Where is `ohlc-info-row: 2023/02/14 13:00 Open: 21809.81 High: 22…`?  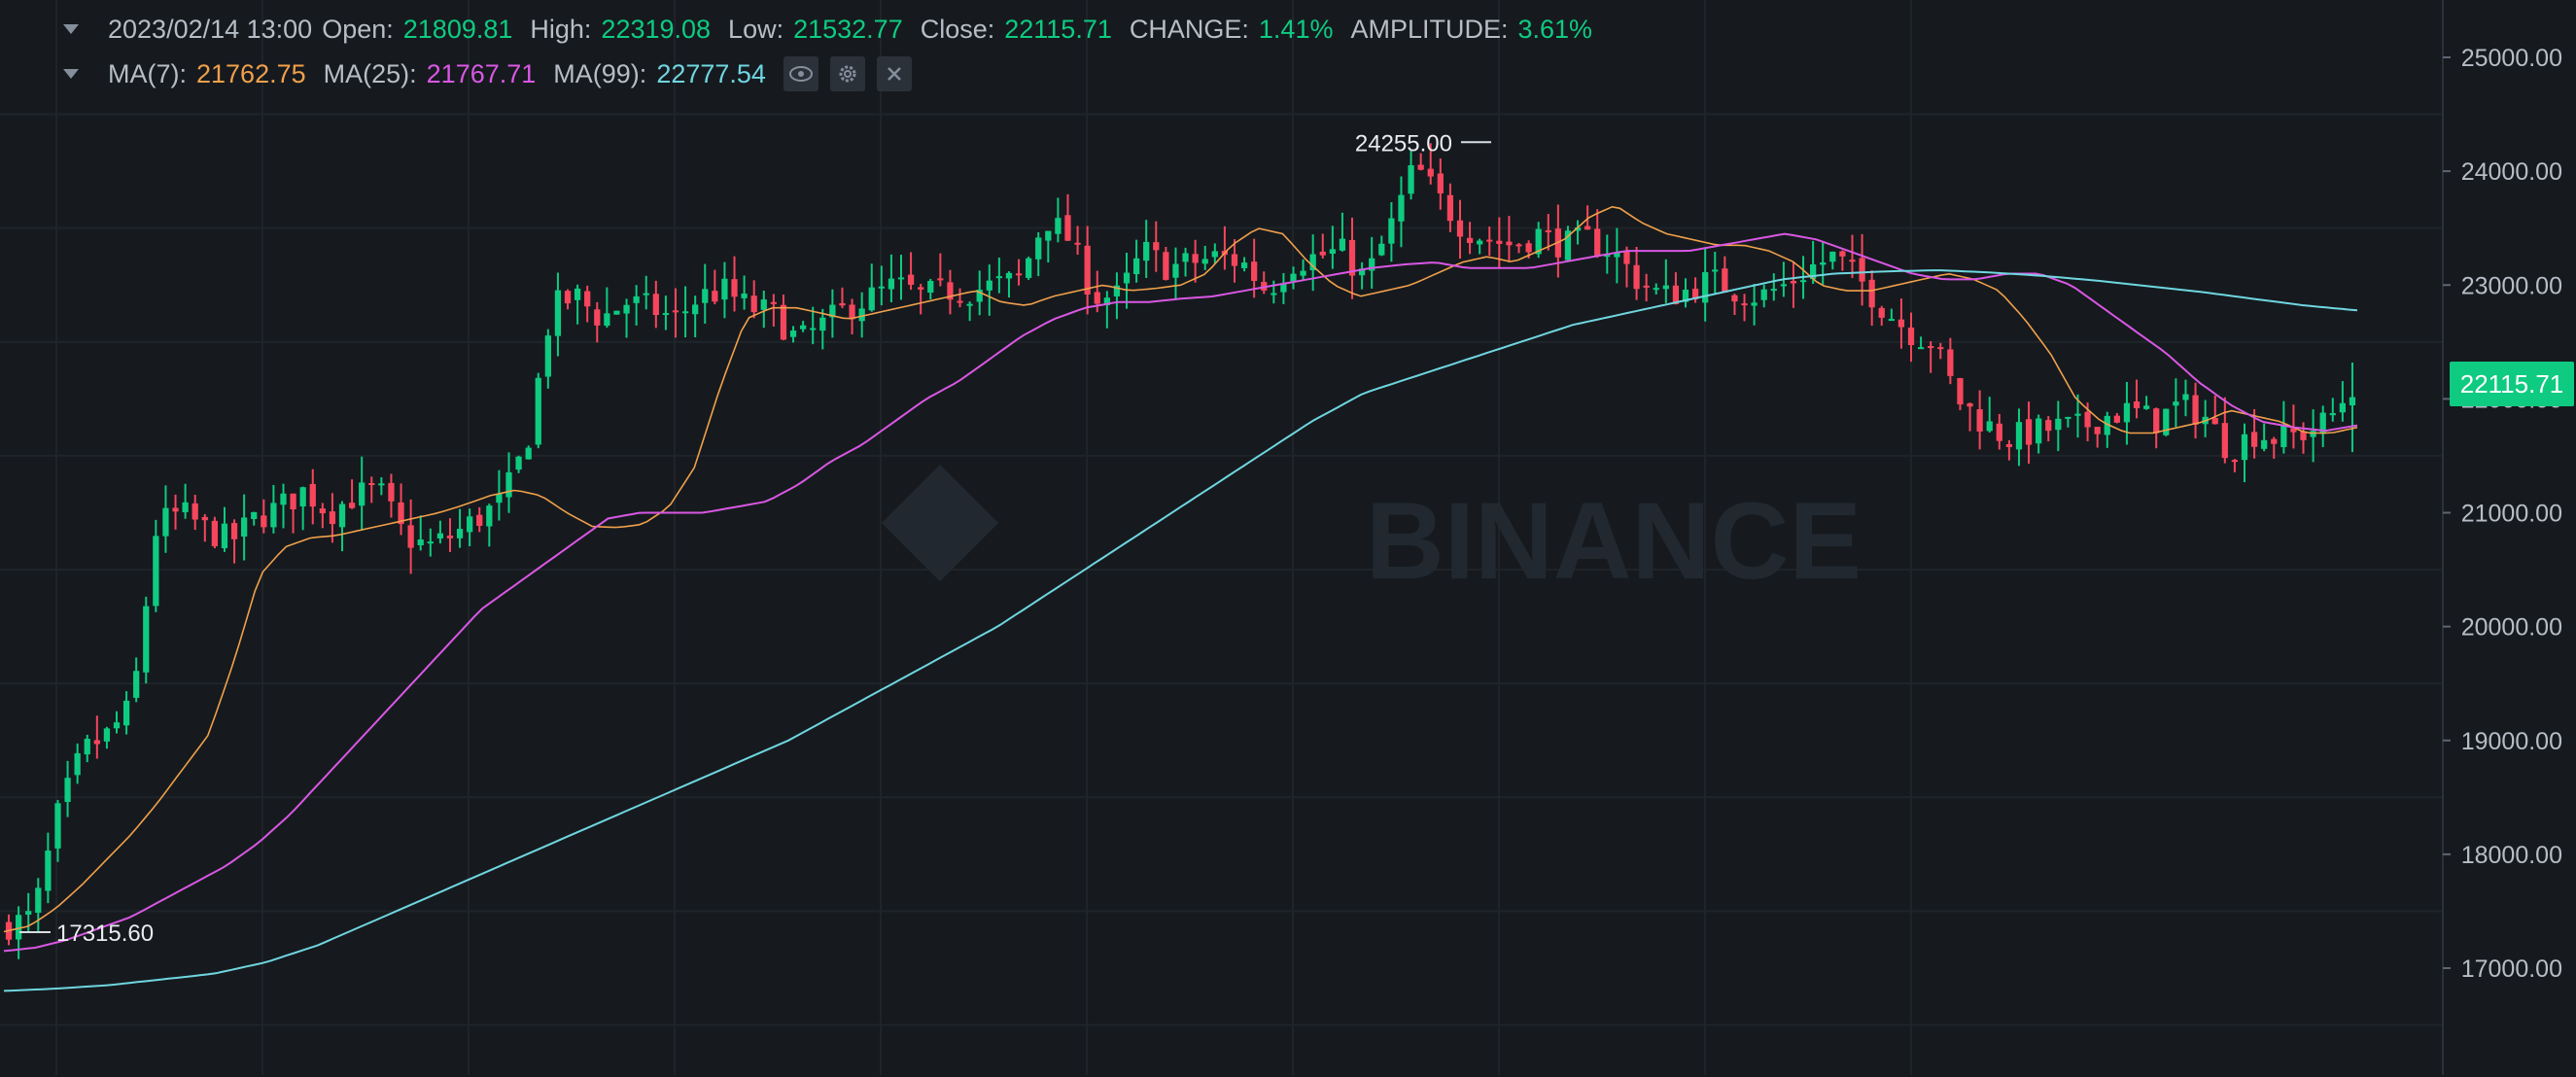
ohlc-info-row: 2023/02/14 13:00 Open: 21809.81 High: 22… is located at coordinates (836, 29).